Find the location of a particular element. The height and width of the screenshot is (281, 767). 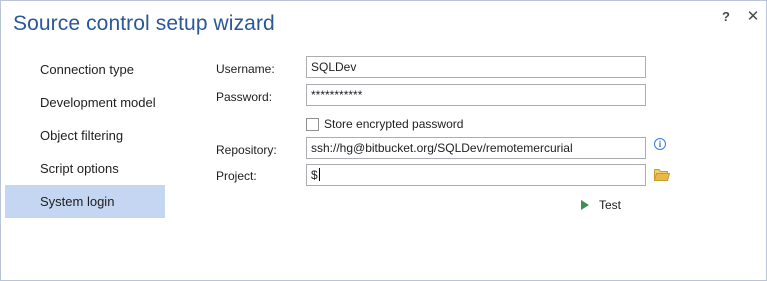

username-value: SQLDev is located at coordinates (334, 67).